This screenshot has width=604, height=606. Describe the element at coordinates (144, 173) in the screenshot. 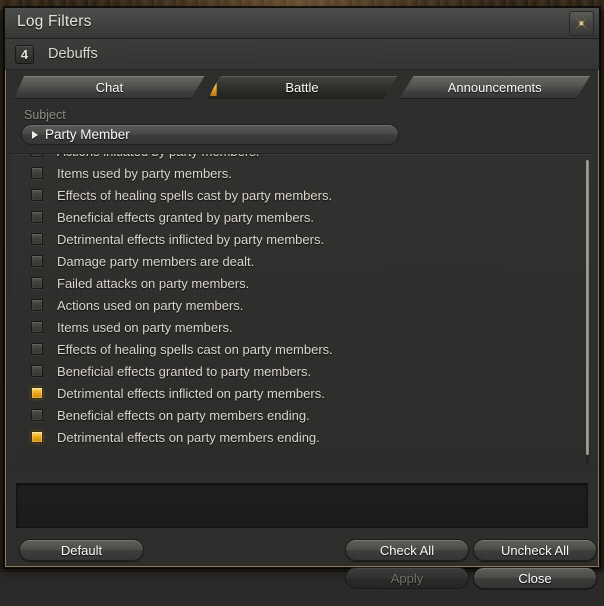

I see `filter-row-label: Items used by party members.` at that location.